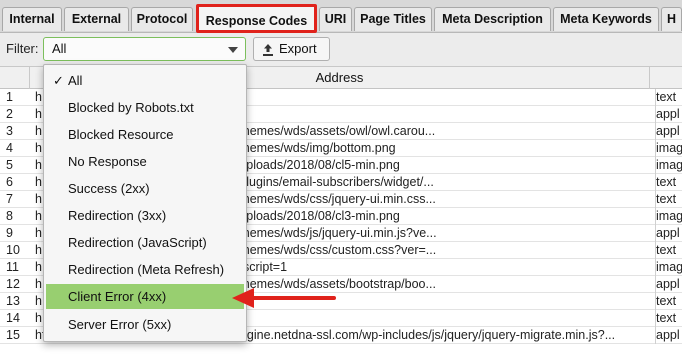  Describe the element at coordinates (233, 50) in the screenshot. I see `chevron-down-icon` at that location.